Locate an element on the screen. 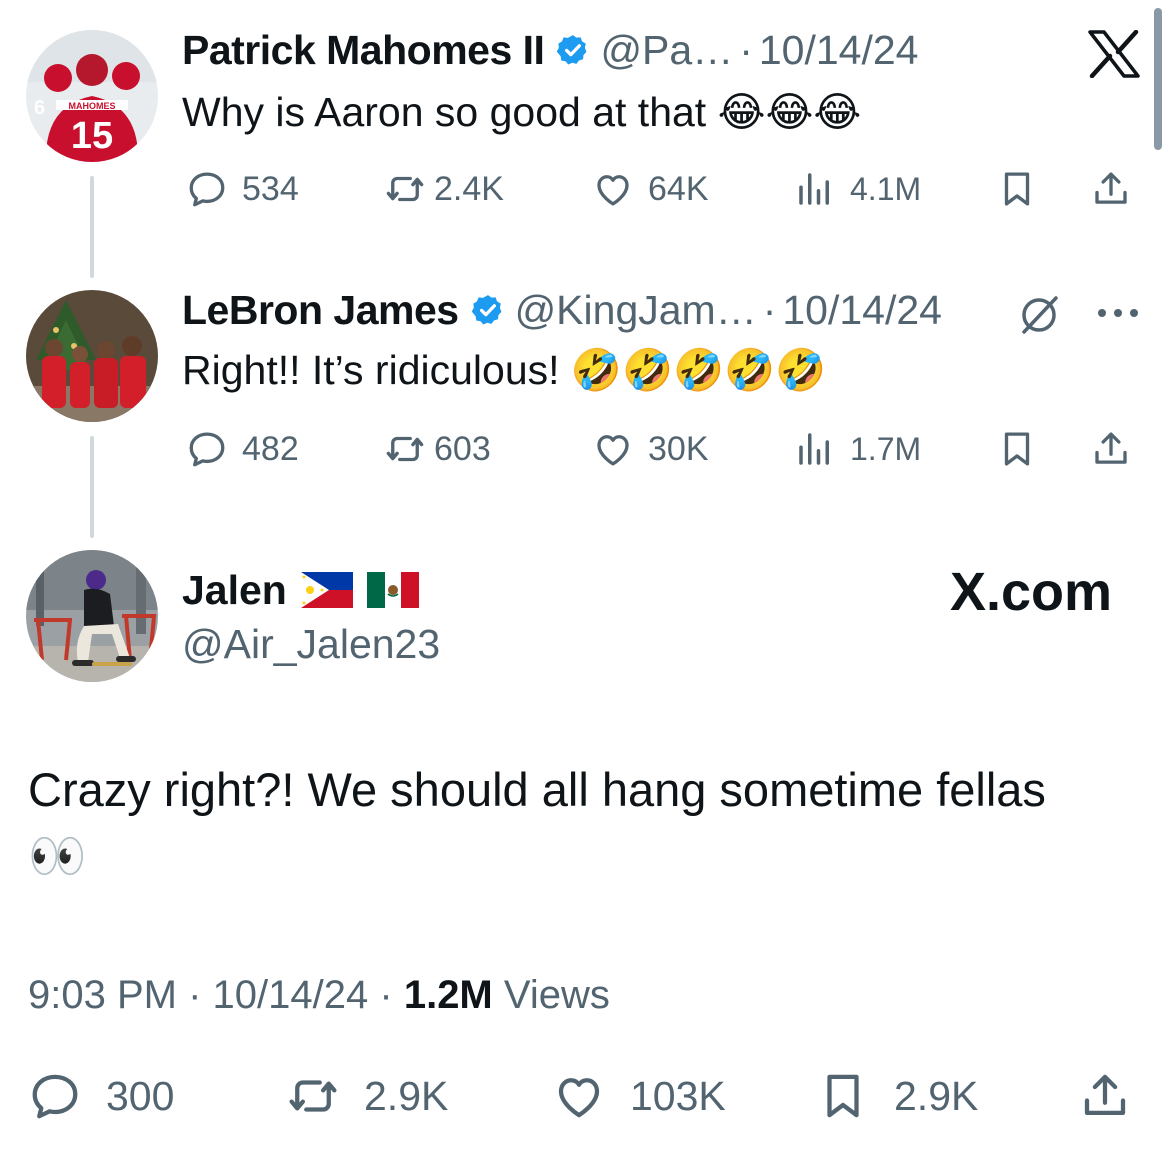  like-button: 64K is located at coordinates (650, 189).